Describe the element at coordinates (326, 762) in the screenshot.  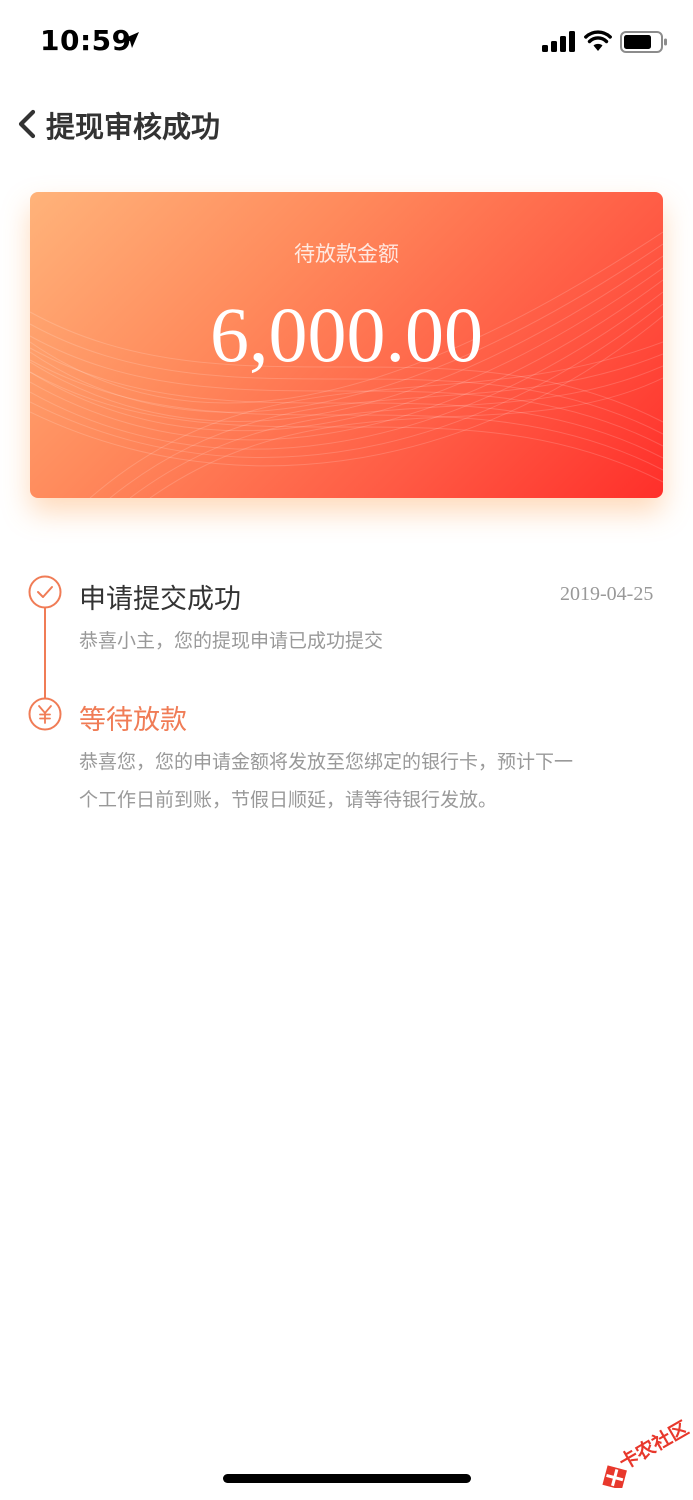
I see `step-waiting-description-line1: 恭喜您，您的申请金额将发放至您绑定的银行卡，预计下一` at that location.